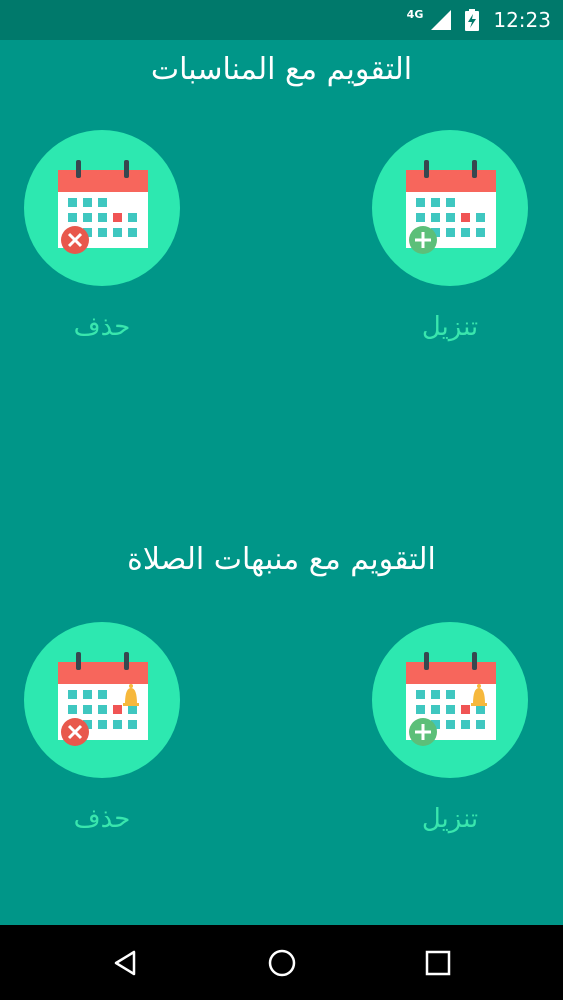 This screenshot has height=1000, width=563. I want to click on status-bar: 4G 12:23, so click(281, 20).